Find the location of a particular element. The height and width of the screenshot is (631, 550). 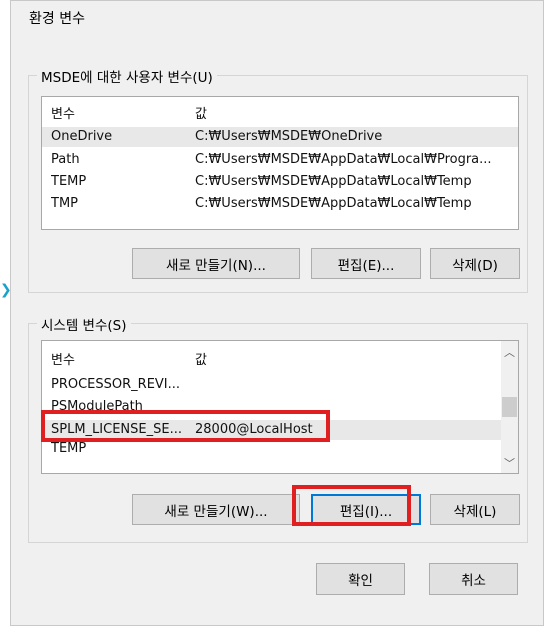

chevron-up-icon: ︿ is located at coordinates (509, 351).